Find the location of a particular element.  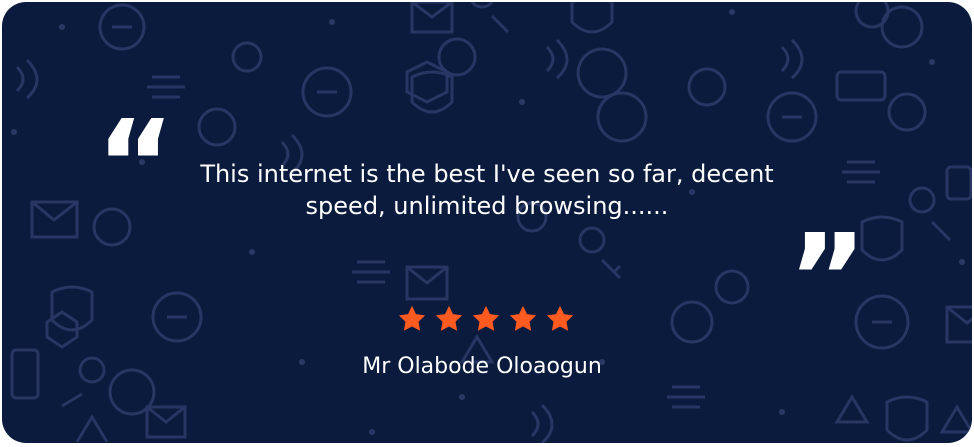

open-quote-icon: “ is located at coordinates (135, 165).